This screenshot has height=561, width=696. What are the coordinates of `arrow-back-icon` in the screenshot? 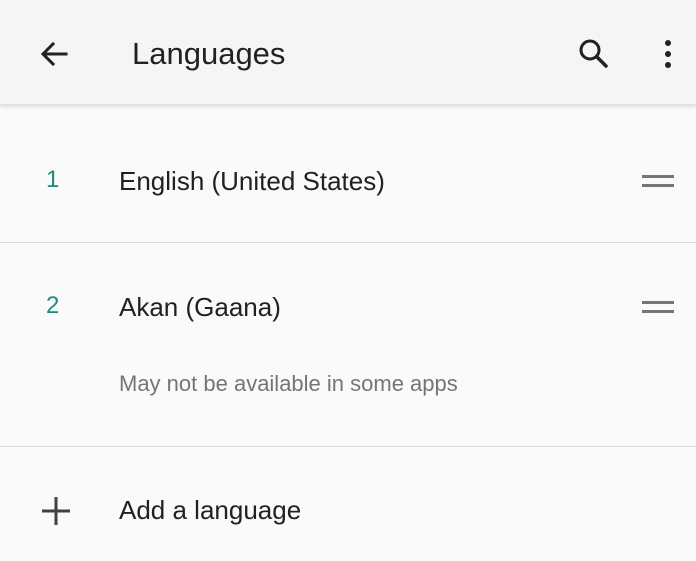 It's located at (54, 54).